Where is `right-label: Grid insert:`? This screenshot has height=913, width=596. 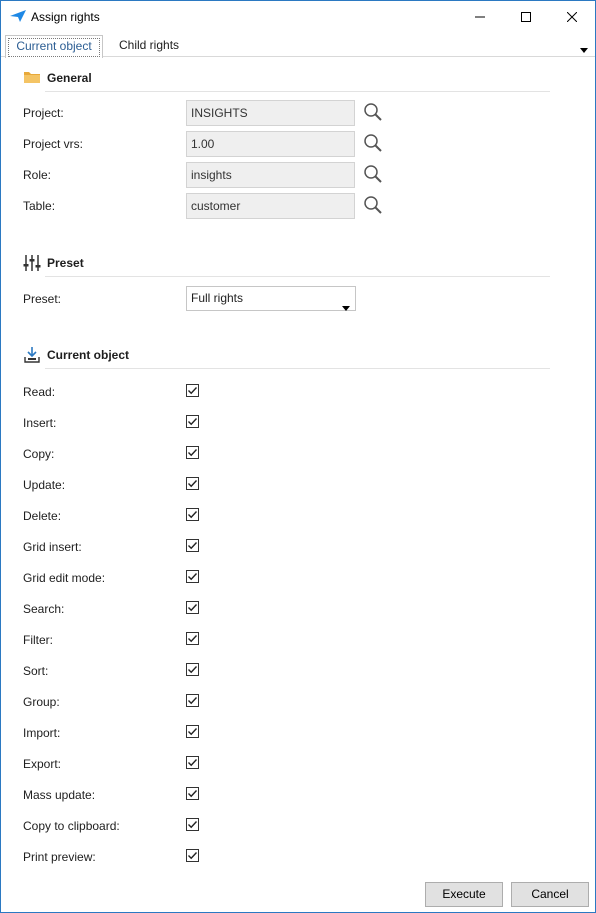 right-label: Grid insert: is located at coordinates (52, 547).